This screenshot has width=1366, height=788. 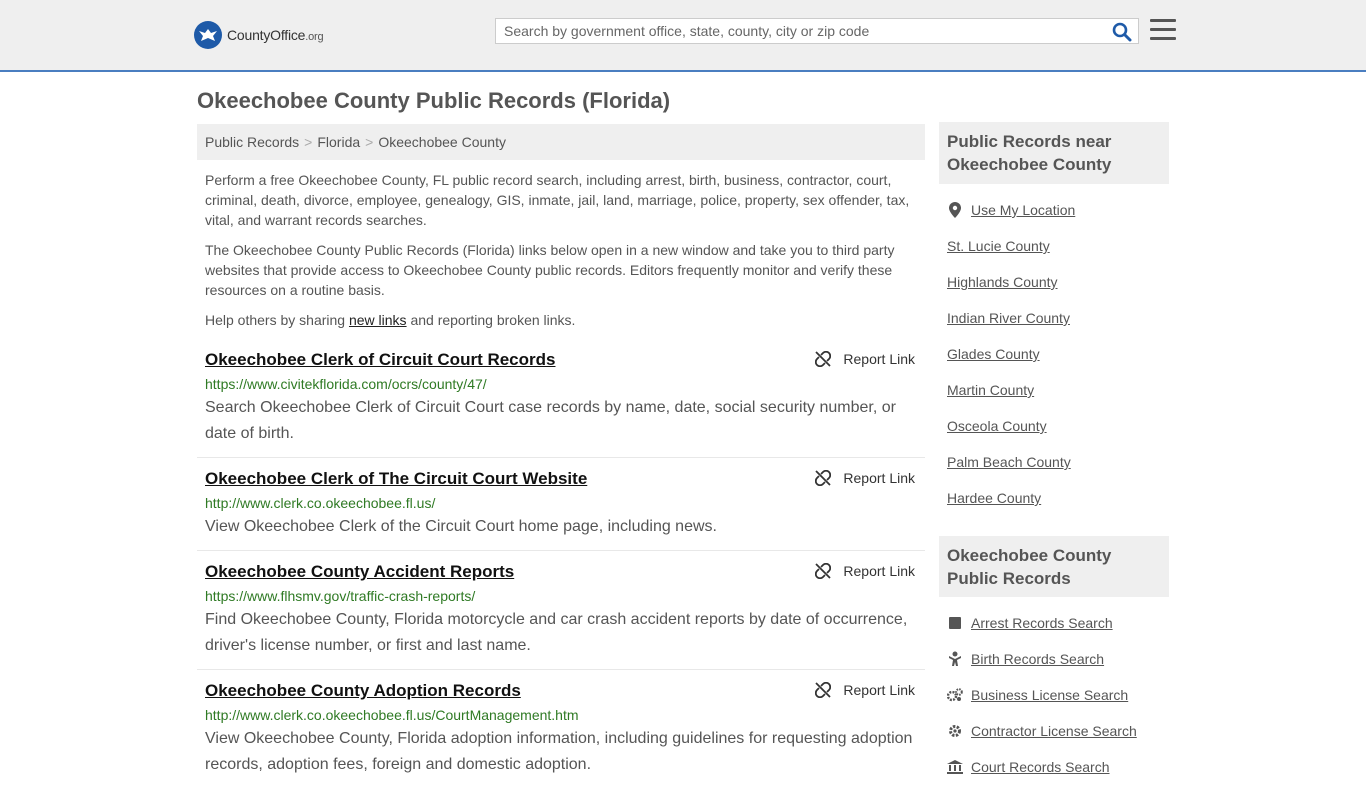 I want to click on sidebar-item-county: Hardee County, so click(x=1011, y=498).